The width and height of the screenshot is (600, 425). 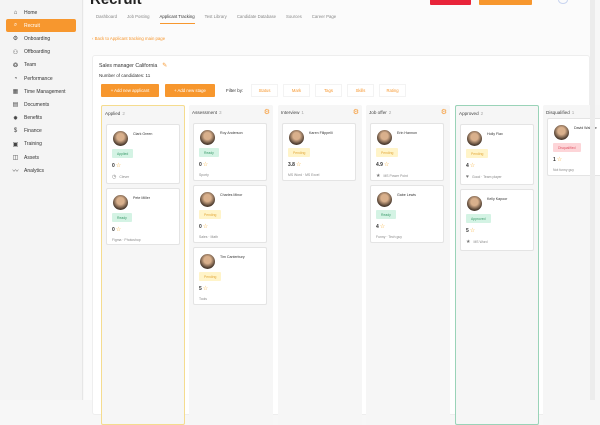 What do you see at coordinates (15, 131) in the screenshot?
I see `finance-icon: $` at bounding box center [15, 131].